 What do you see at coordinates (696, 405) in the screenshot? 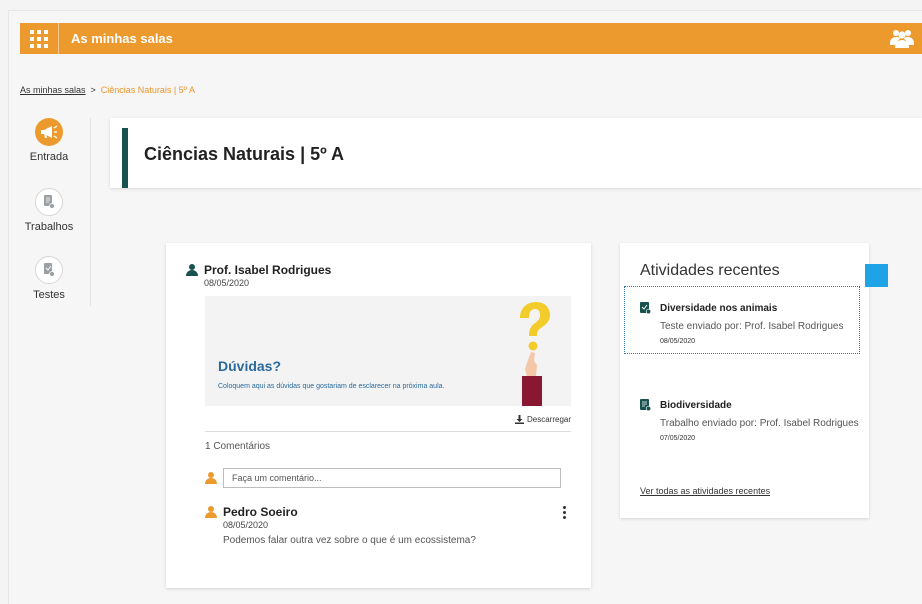
I see `activity-name: Biodiversidade` at bounding box center [696, 405].